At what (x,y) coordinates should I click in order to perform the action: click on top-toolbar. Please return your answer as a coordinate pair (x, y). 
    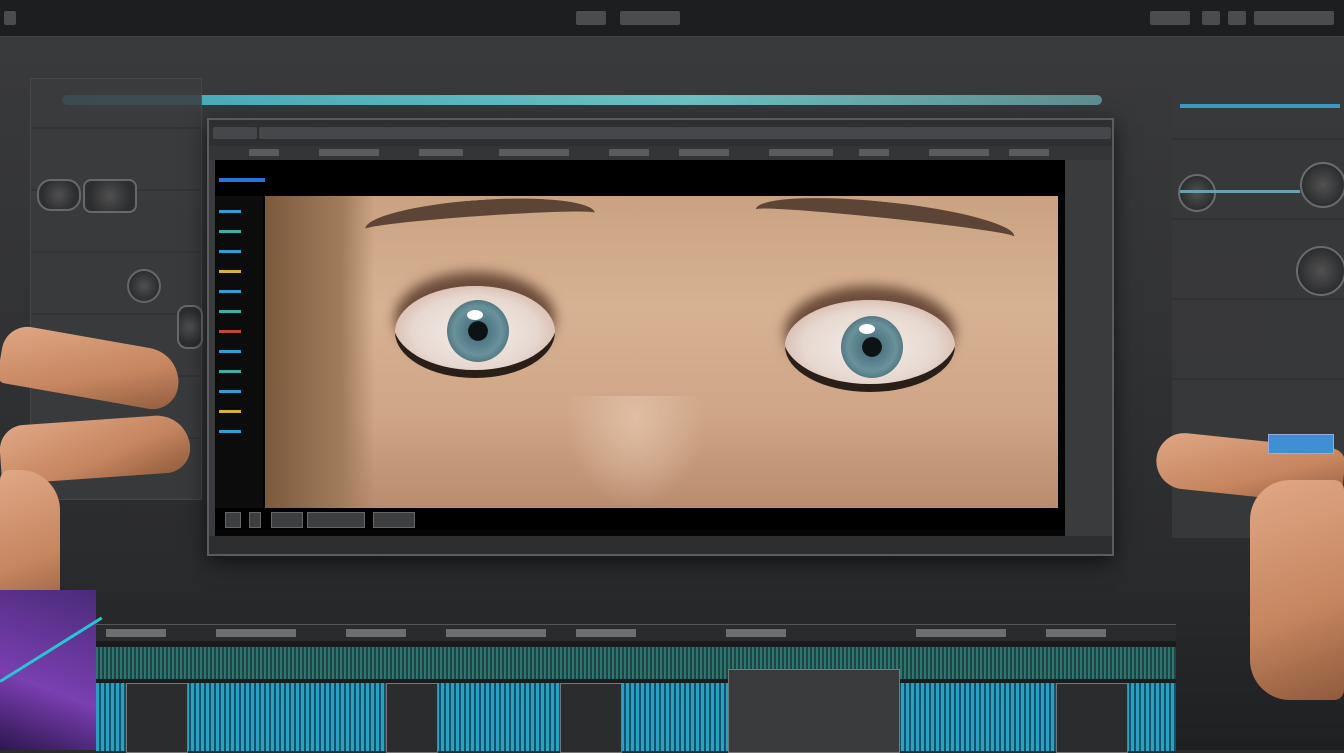
    Looking at the image, I should click on (672, 18).